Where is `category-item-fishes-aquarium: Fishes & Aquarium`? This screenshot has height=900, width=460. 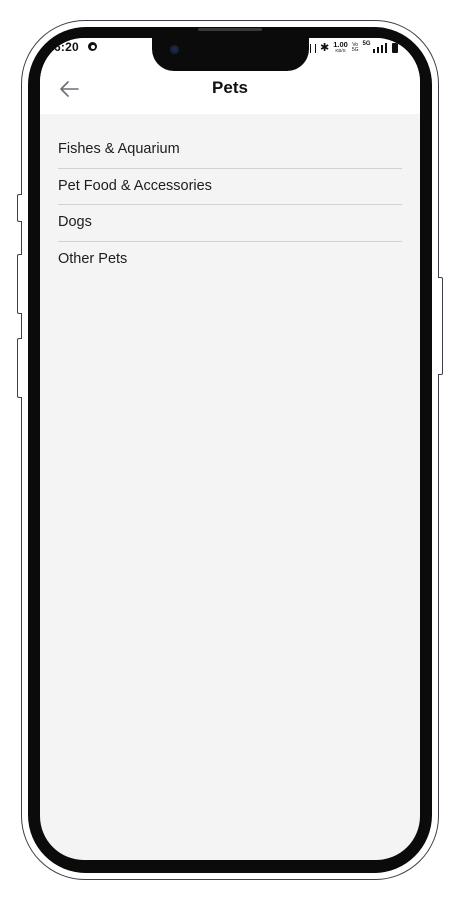
category-item-fishes-aquarium: Fishes & Aquarium is located at coordinates (230, 150).